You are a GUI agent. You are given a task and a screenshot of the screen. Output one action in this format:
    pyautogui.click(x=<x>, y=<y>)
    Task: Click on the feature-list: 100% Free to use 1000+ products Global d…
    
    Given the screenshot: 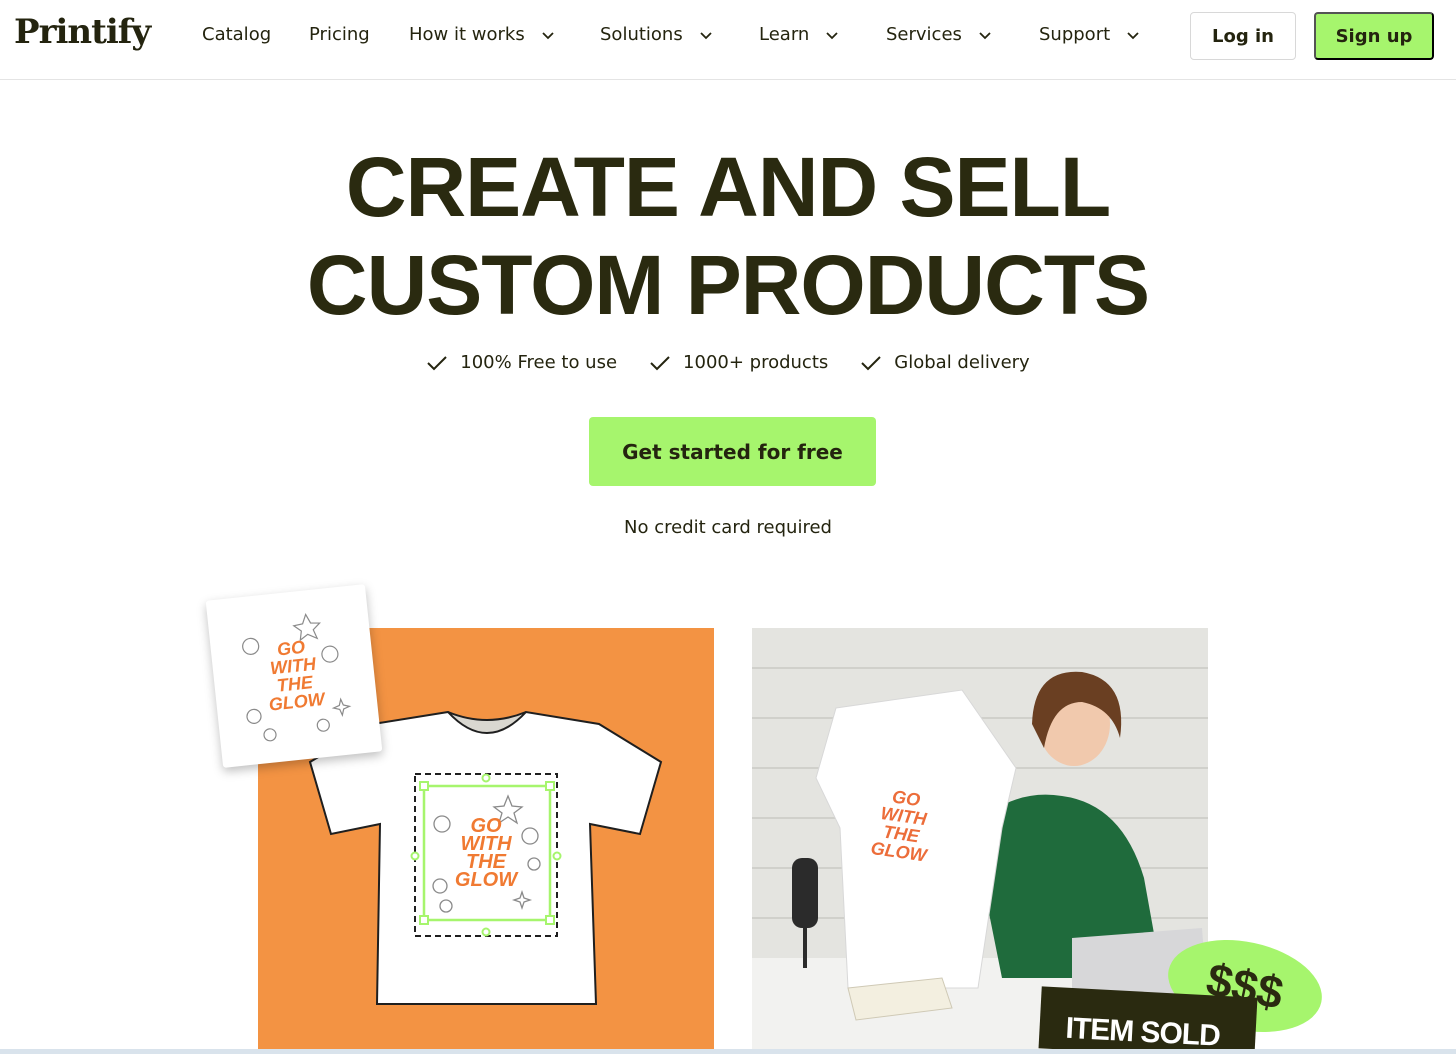 What is the action you would take?
    pyautogui.click(x=728, y=362)
    